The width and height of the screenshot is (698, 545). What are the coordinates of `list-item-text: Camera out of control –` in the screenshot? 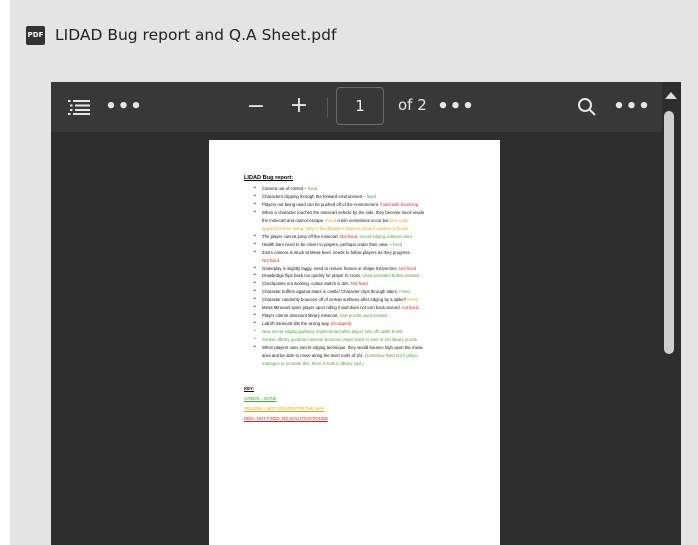 It's located at (285, 188).